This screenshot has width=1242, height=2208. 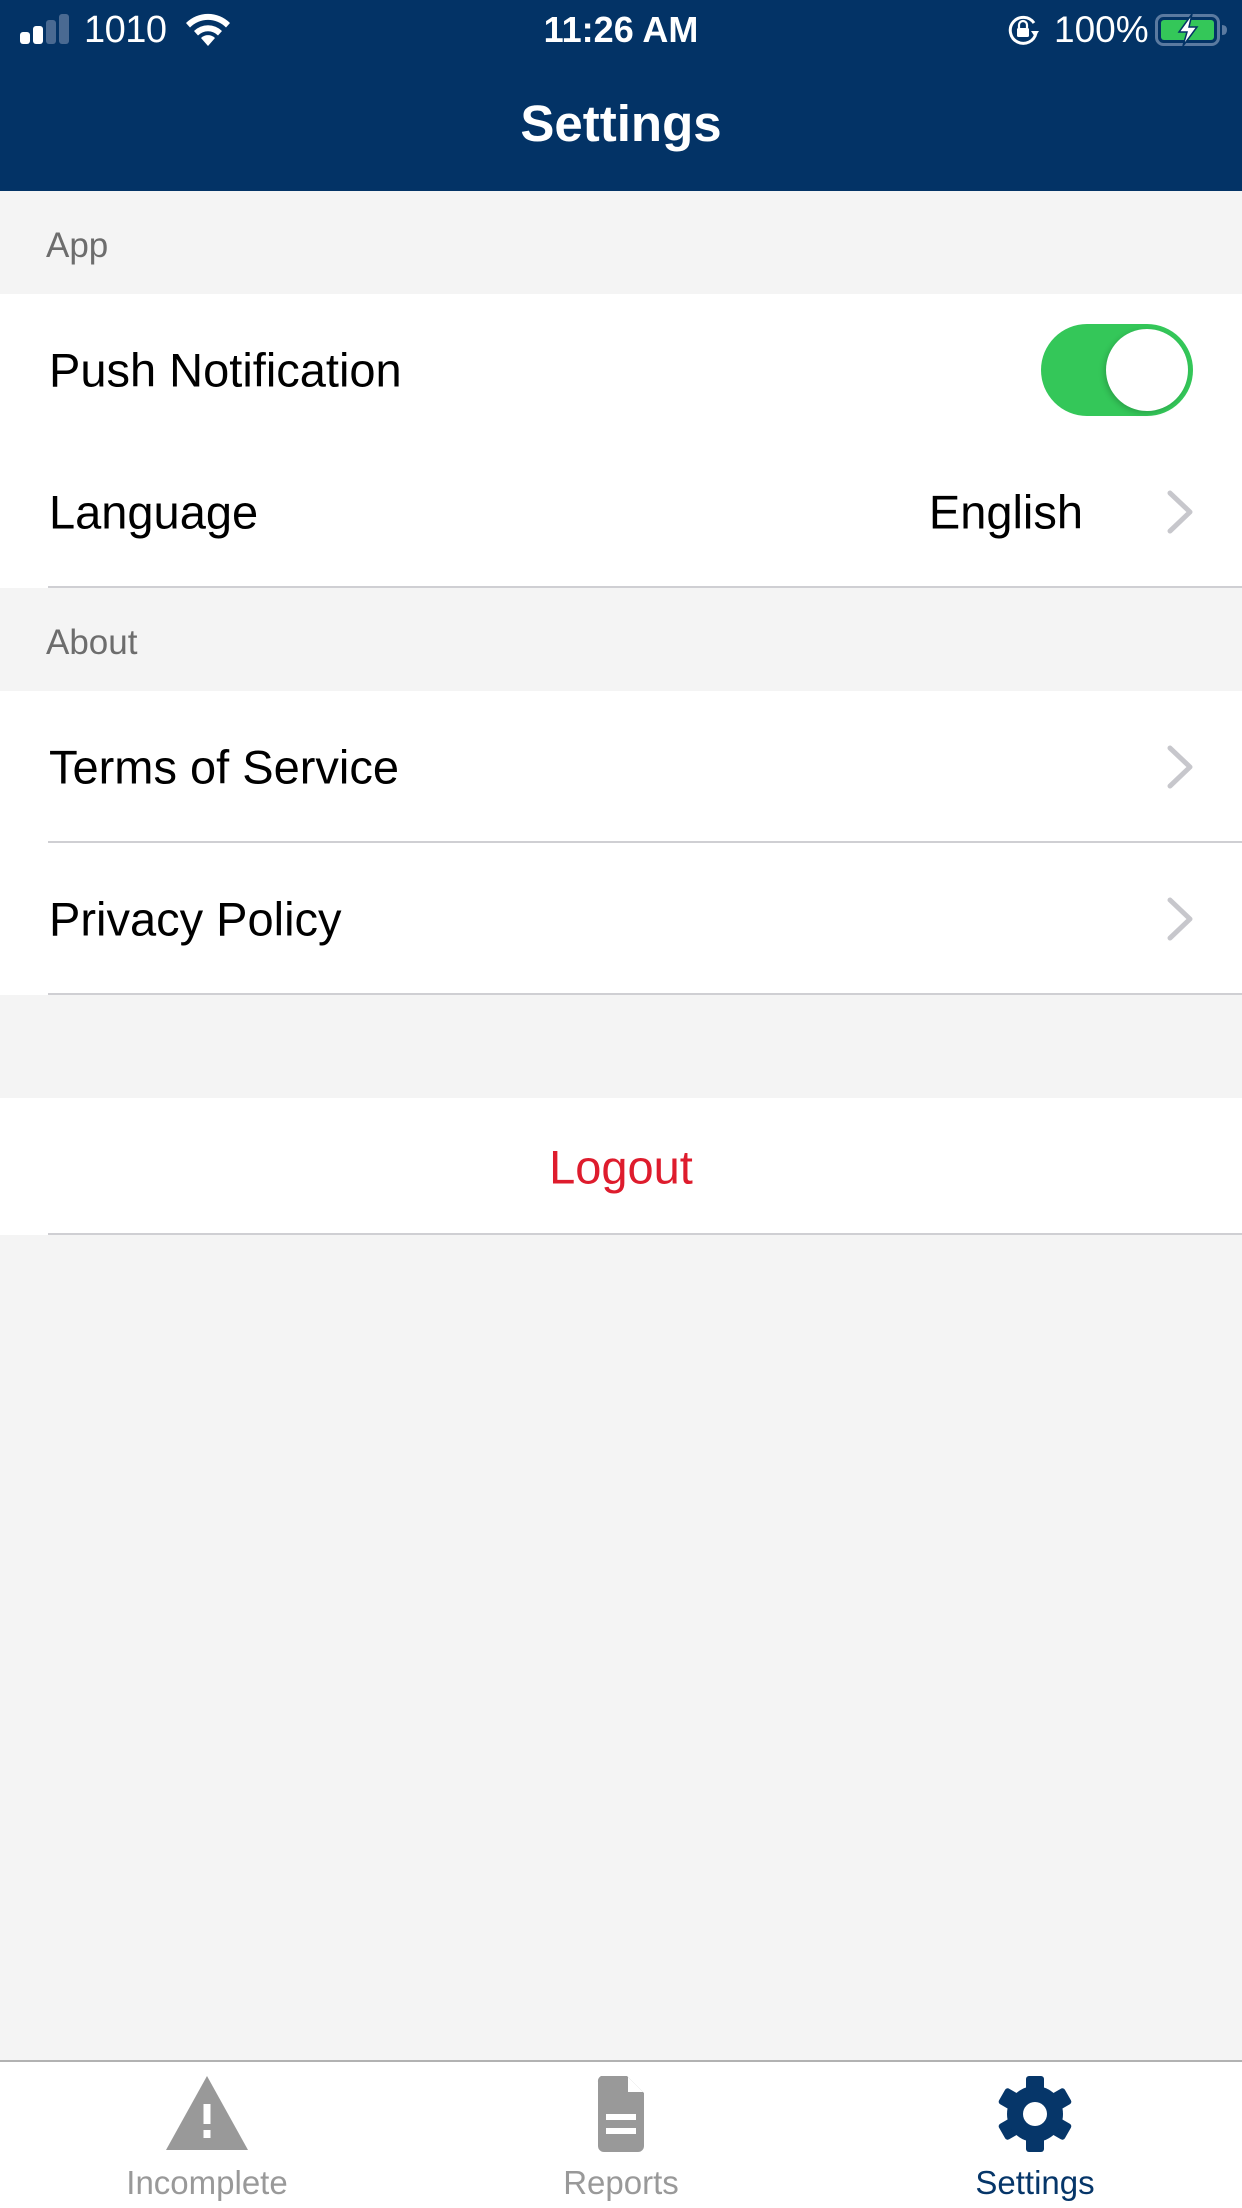 I want to click on toggle-knob, so click(x=1147, y=370).